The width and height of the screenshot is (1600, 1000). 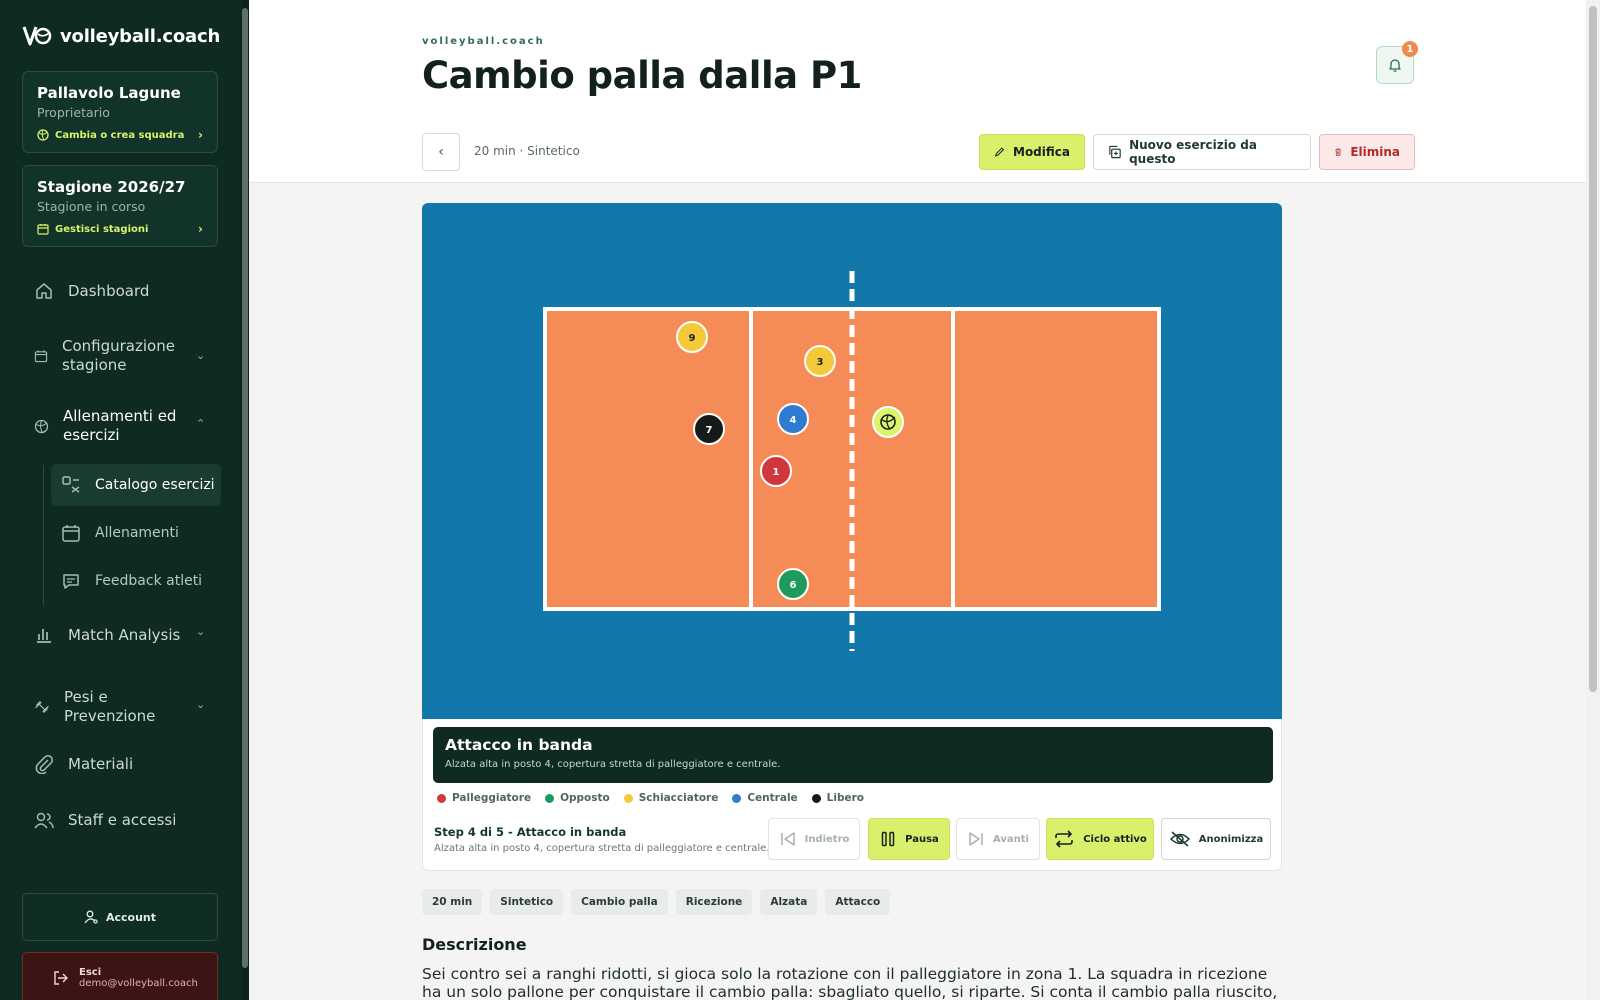 I want to click on legend-label: Centrale, so click(x=772, y=798).